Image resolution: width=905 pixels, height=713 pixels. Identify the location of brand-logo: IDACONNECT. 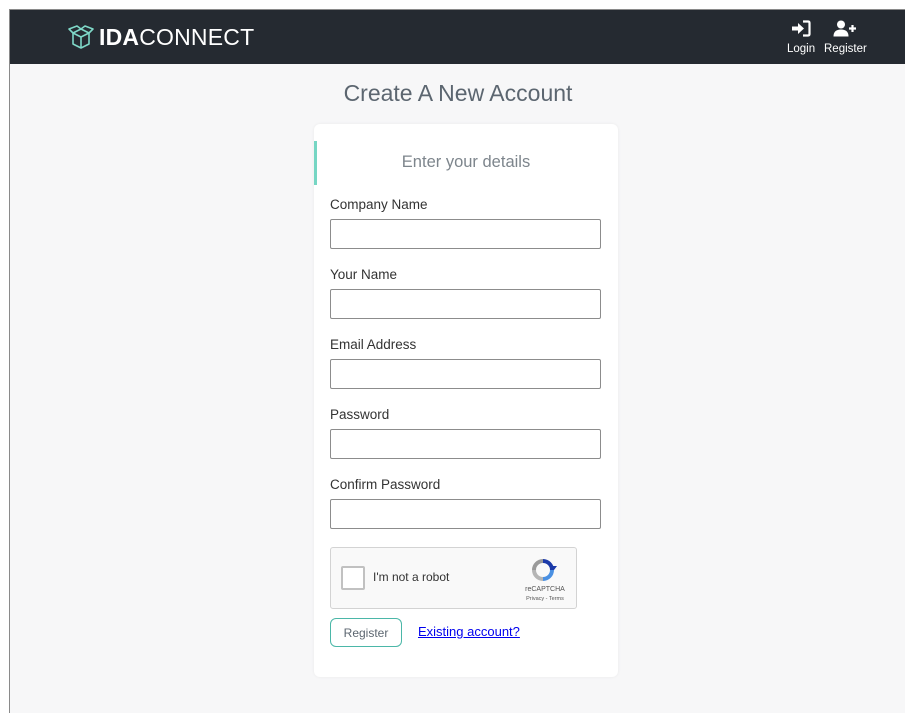
(160, 37).